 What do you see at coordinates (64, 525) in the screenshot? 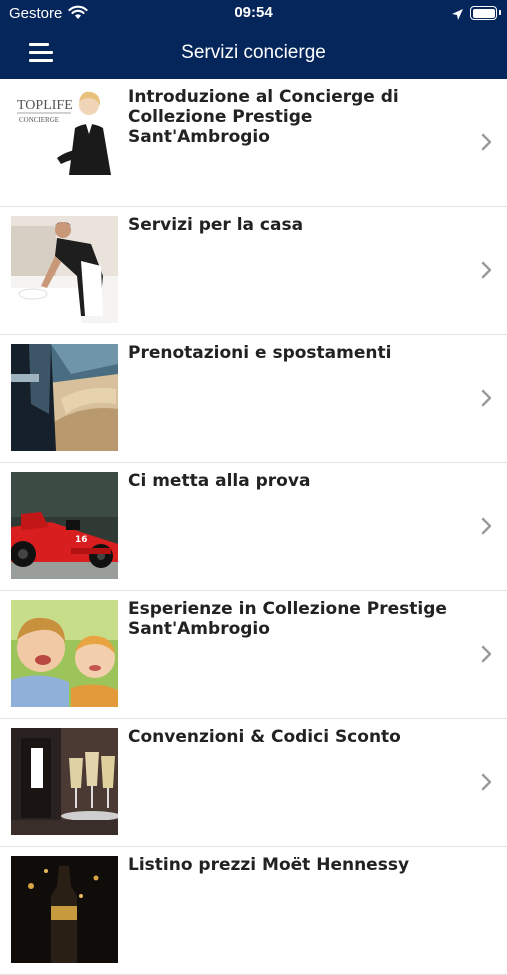
I see `f1-car-thumbnail: 16` at bounding box center [64, 525].